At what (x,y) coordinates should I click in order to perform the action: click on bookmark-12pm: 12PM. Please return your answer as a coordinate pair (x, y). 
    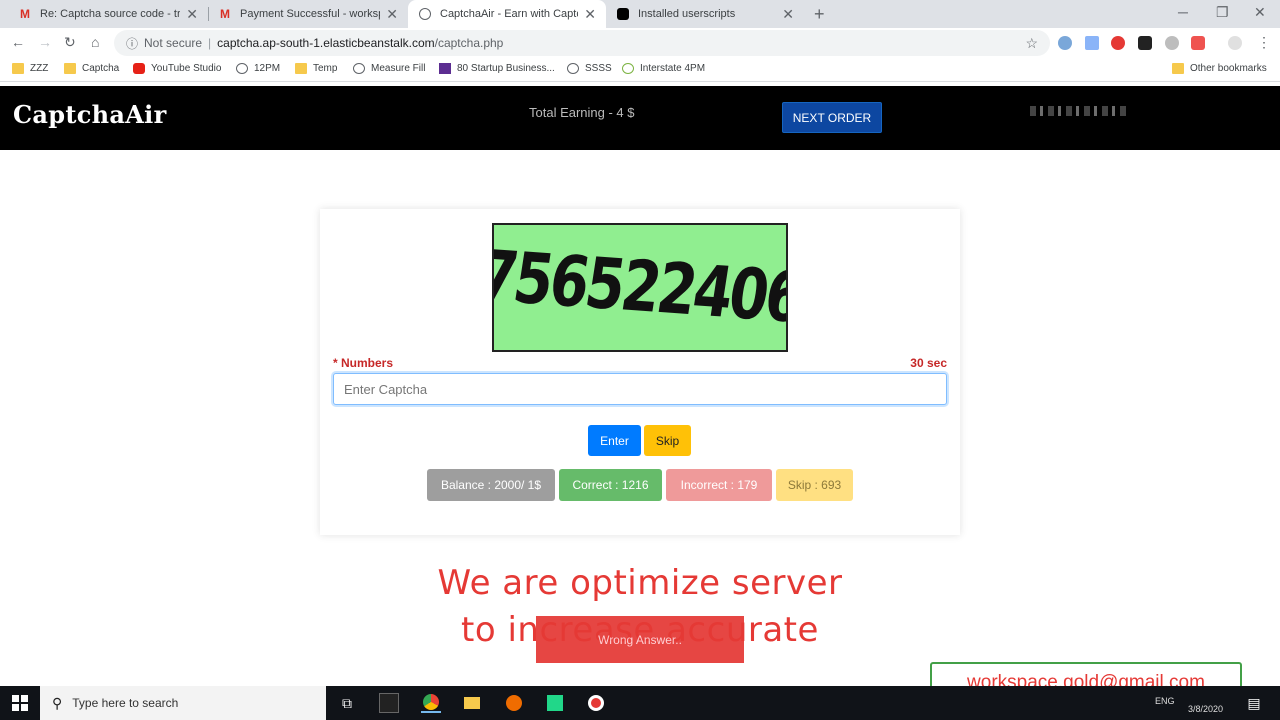
    Looking at the image, I should click on (258, 68).